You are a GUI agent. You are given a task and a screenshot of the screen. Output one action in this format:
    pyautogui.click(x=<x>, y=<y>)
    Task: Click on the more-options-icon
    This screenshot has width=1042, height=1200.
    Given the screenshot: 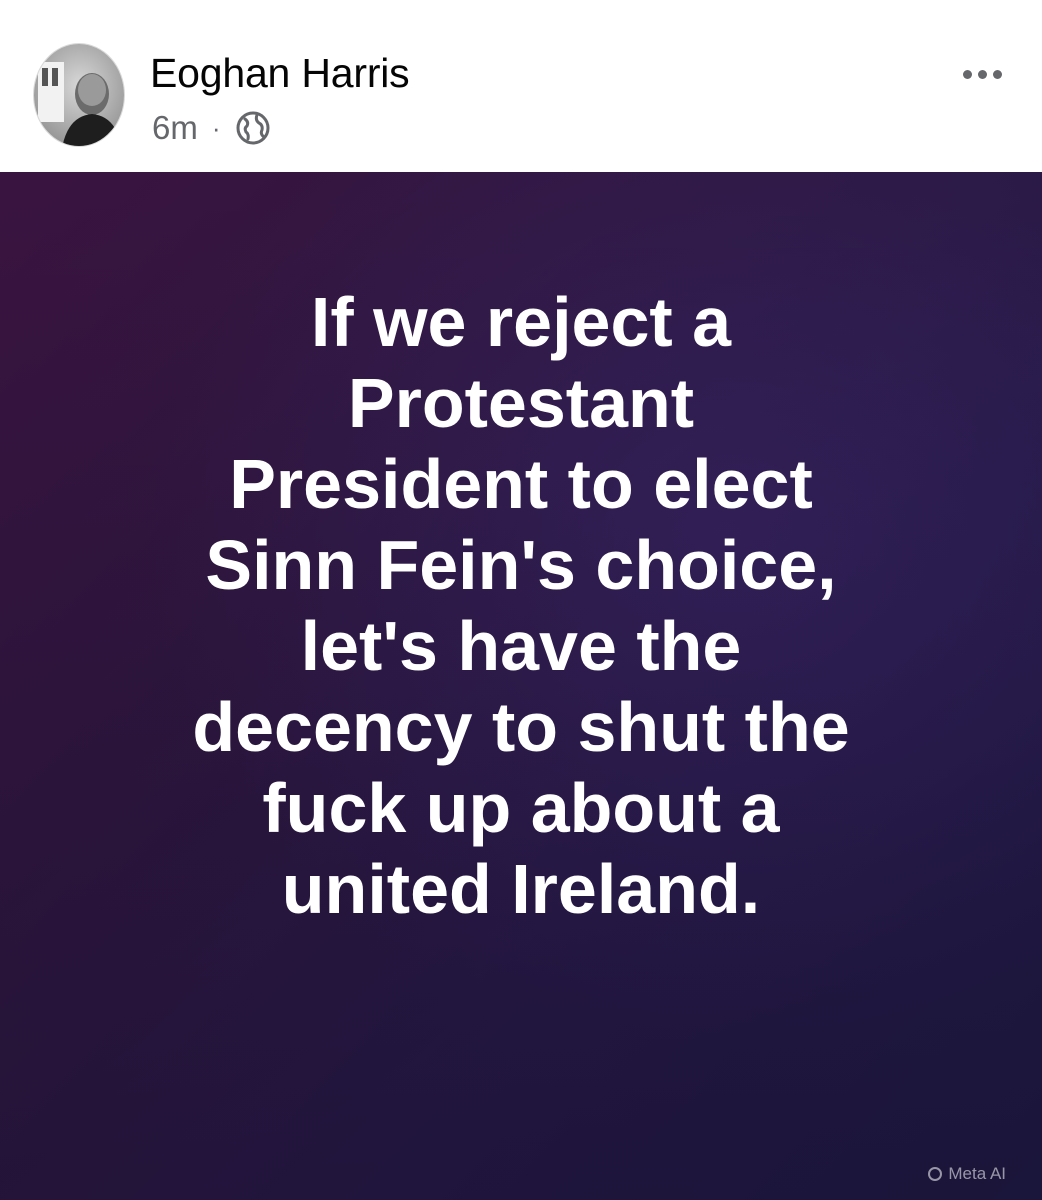 What is the action you would take?
    pyautogui.click(x=967, y=74)
    